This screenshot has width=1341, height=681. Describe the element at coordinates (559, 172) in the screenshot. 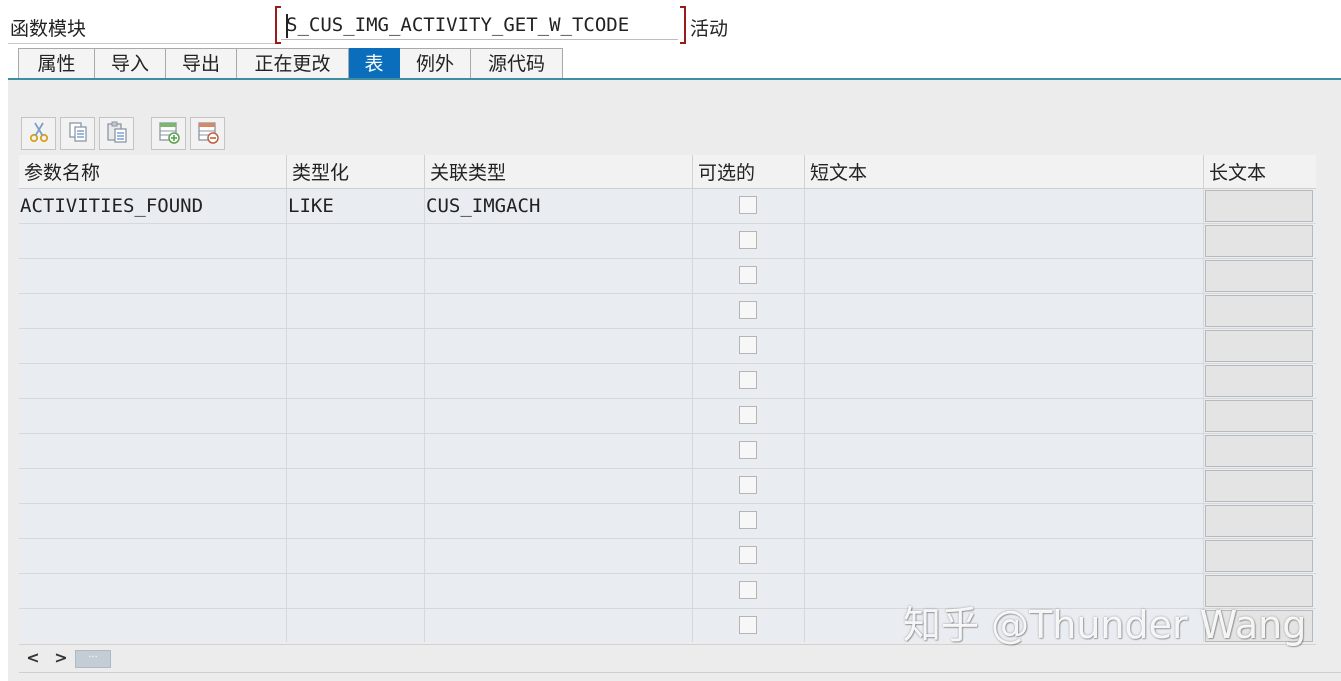

I see `col-header-ref-type: 关联类型` at that location.